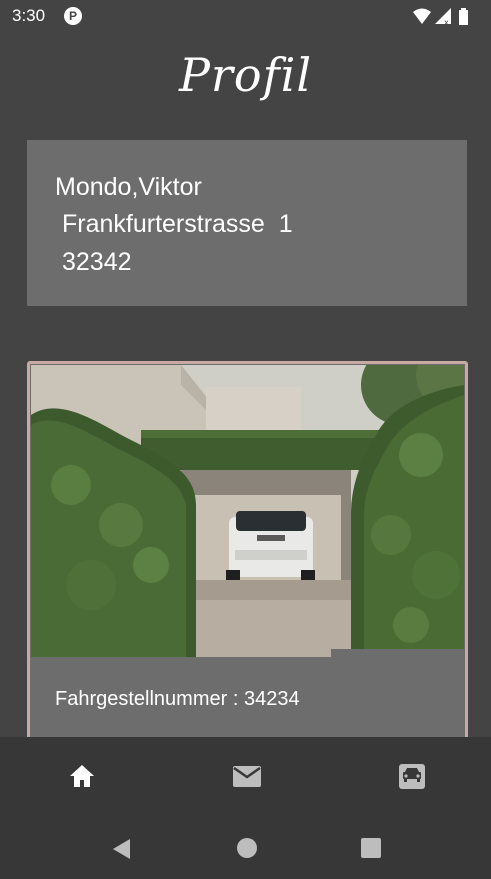  Describe the element at coordinates (371, 850) in the screenshot. I see `recents-icon` at that location.